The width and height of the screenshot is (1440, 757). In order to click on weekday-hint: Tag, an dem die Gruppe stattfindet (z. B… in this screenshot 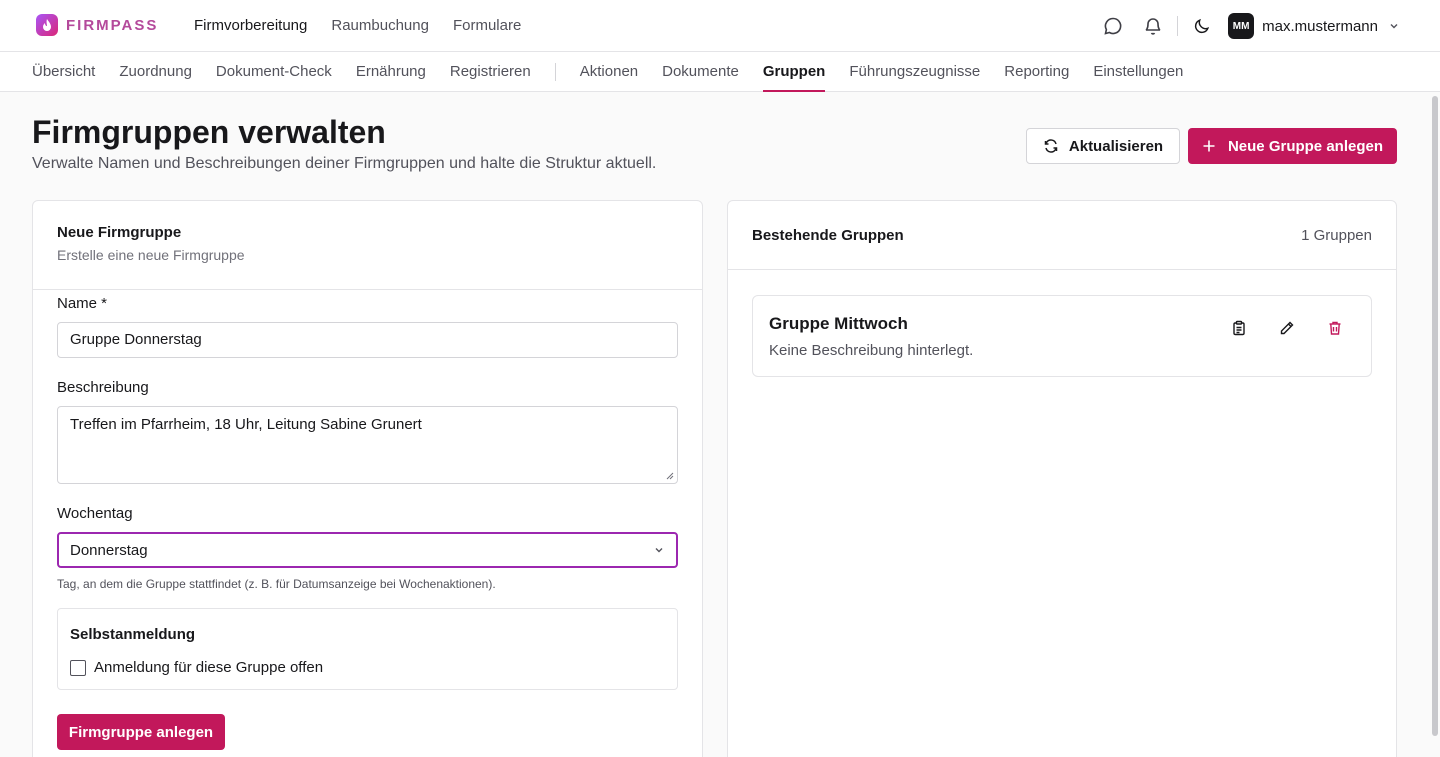, I will do `click(276, 584)`.